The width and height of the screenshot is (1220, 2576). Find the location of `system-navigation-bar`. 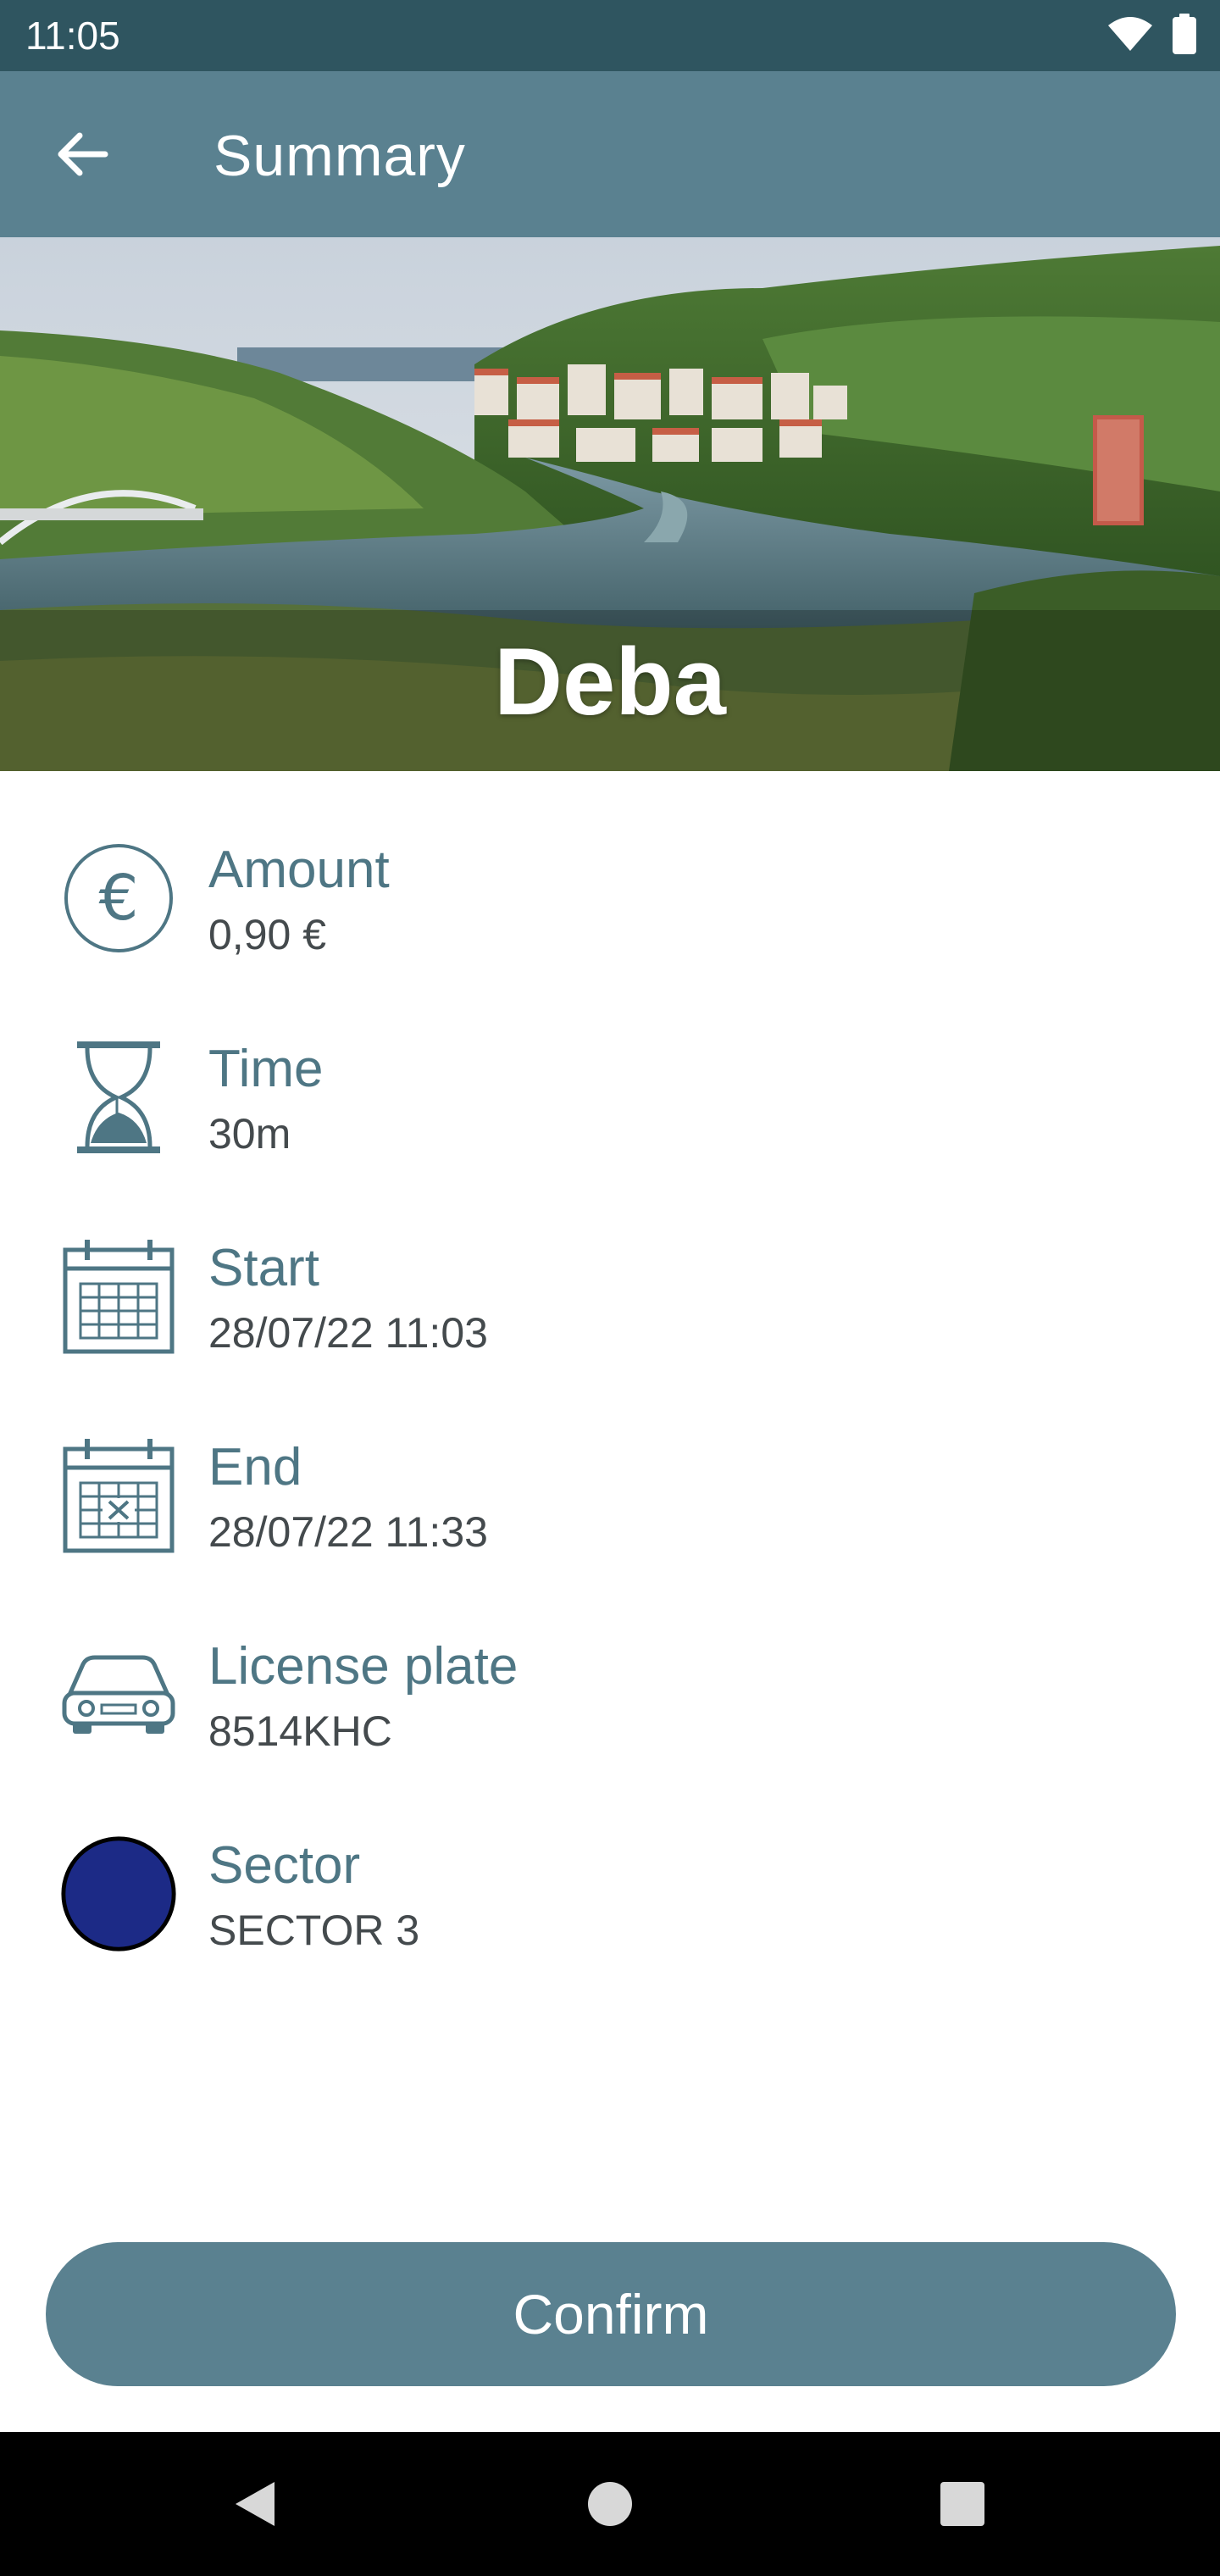

system-navigation-bar is located at coordinates (610, 2504).